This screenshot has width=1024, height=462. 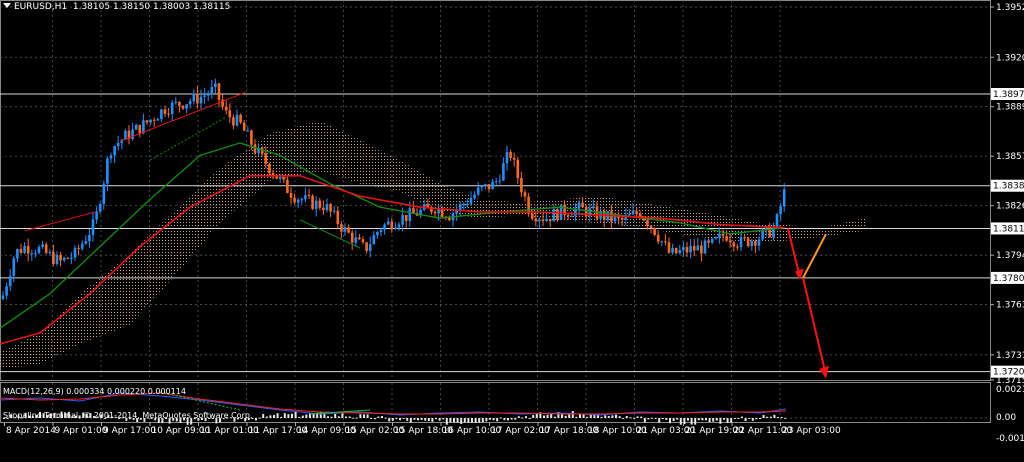 What do you see at coordinates (1010, 256) in the screenshot?
I see `price-tick-label: 1.37945` at bounding box center [1010, 256].